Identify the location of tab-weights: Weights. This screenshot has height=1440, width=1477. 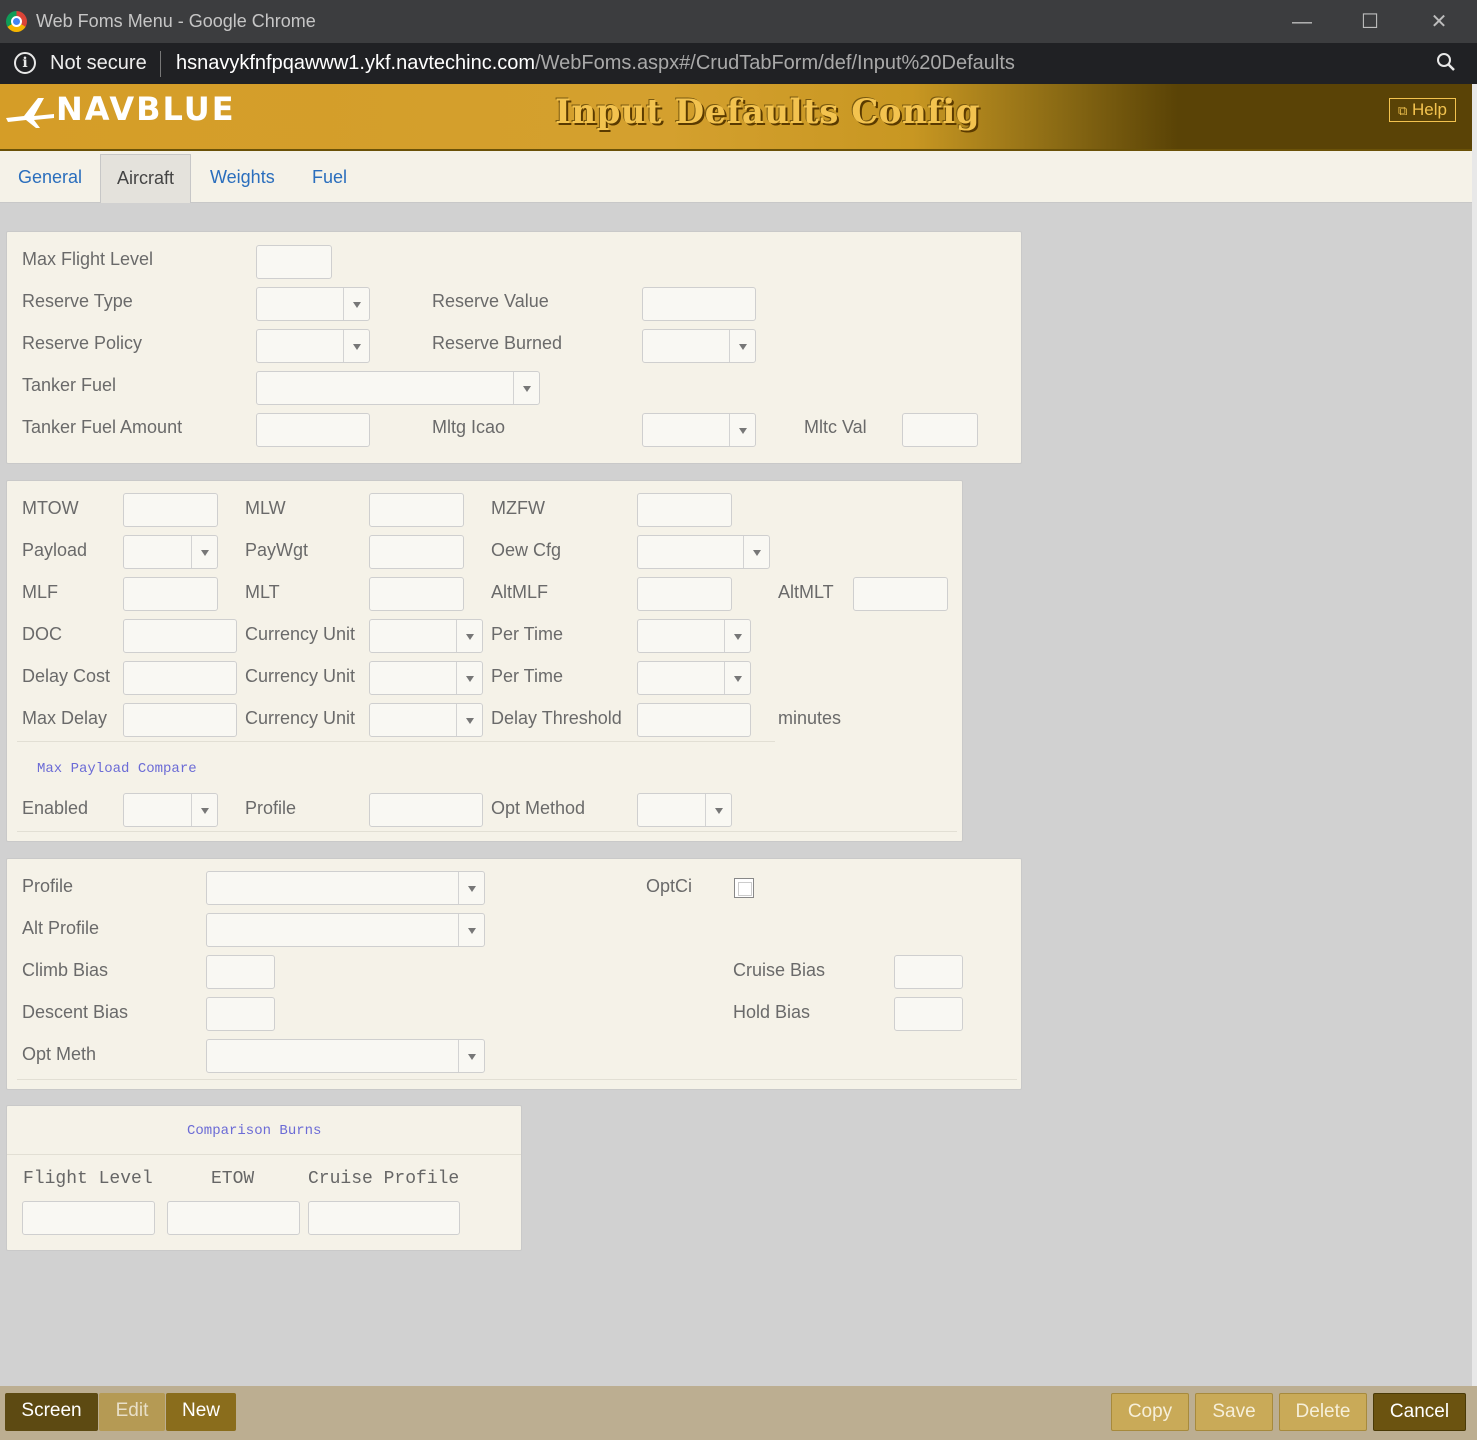
(242, 178).